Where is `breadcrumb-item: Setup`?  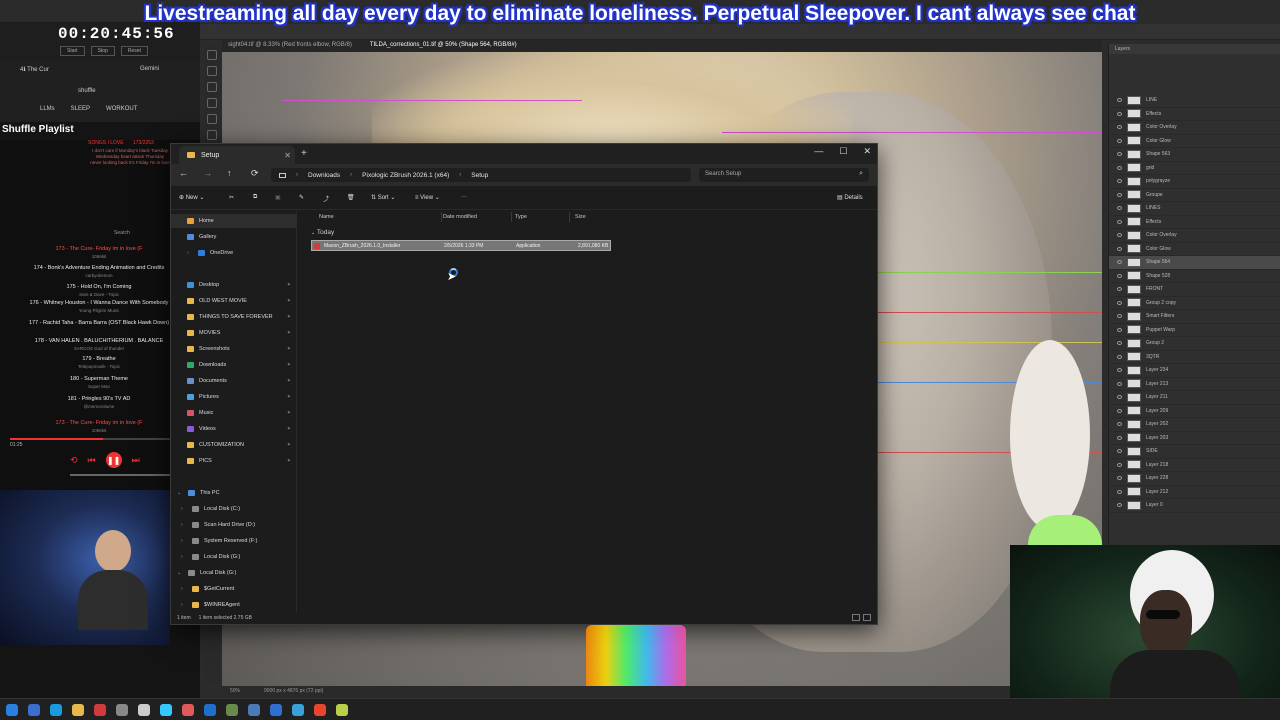 breadcrumb-item: Setup is located at coordinates (479, 175).